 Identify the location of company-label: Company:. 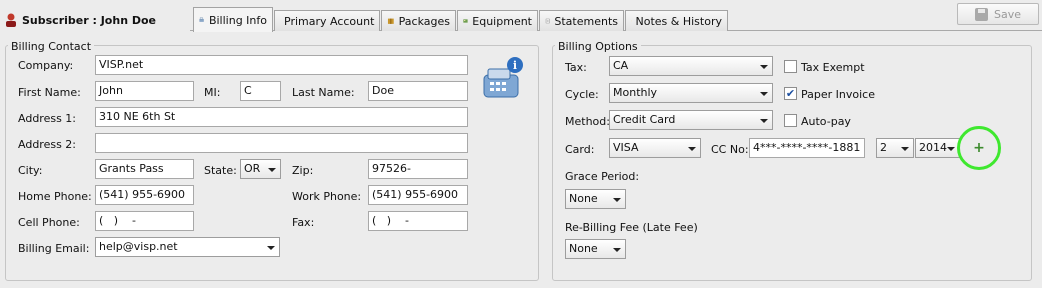
(46, 65).